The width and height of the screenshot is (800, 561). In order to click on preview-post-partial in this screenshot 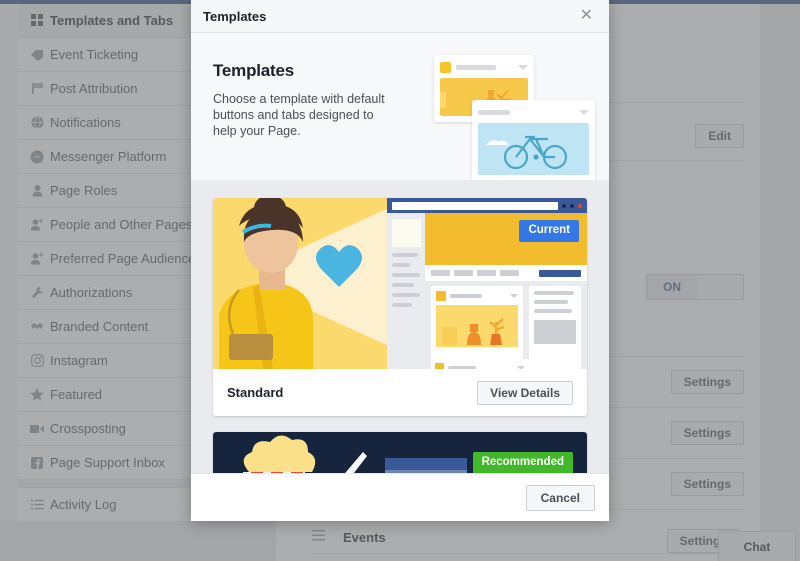, I will do `click(480, 364)`.